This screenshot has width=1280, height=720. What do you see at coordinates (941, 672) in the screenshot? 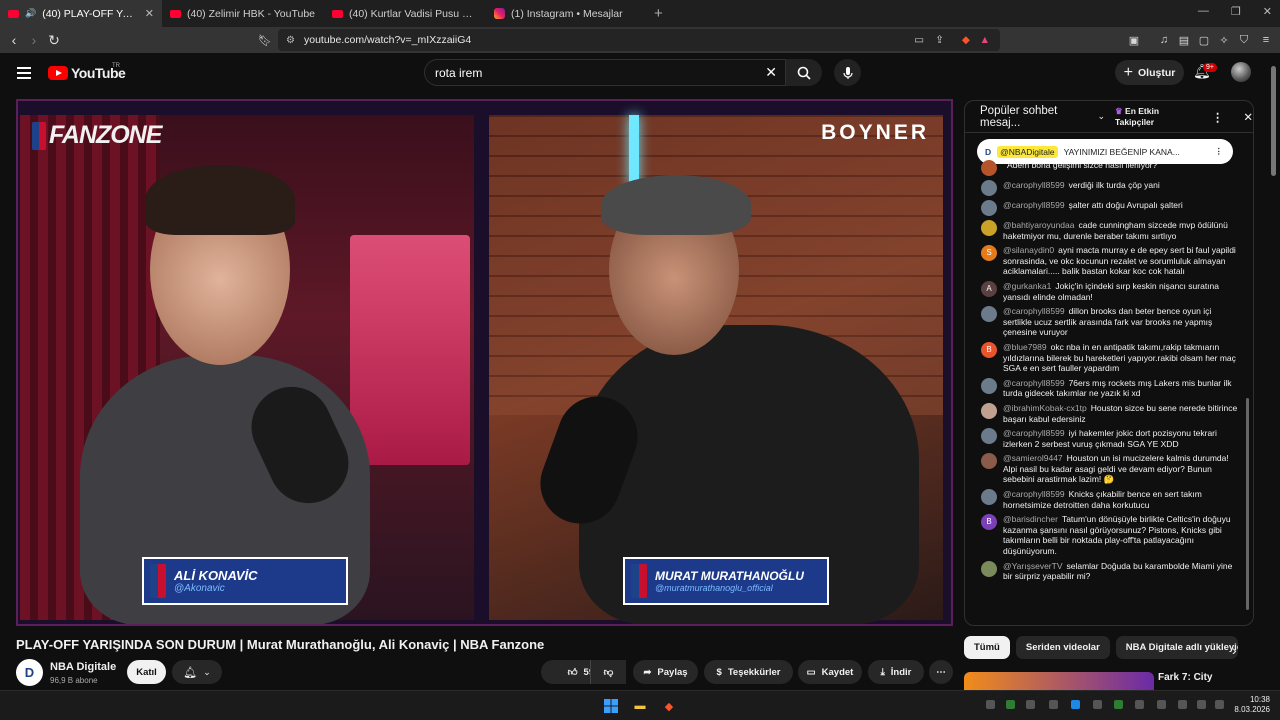
I see `more-actions-button: ⋯` at bounding box center [941, 672].